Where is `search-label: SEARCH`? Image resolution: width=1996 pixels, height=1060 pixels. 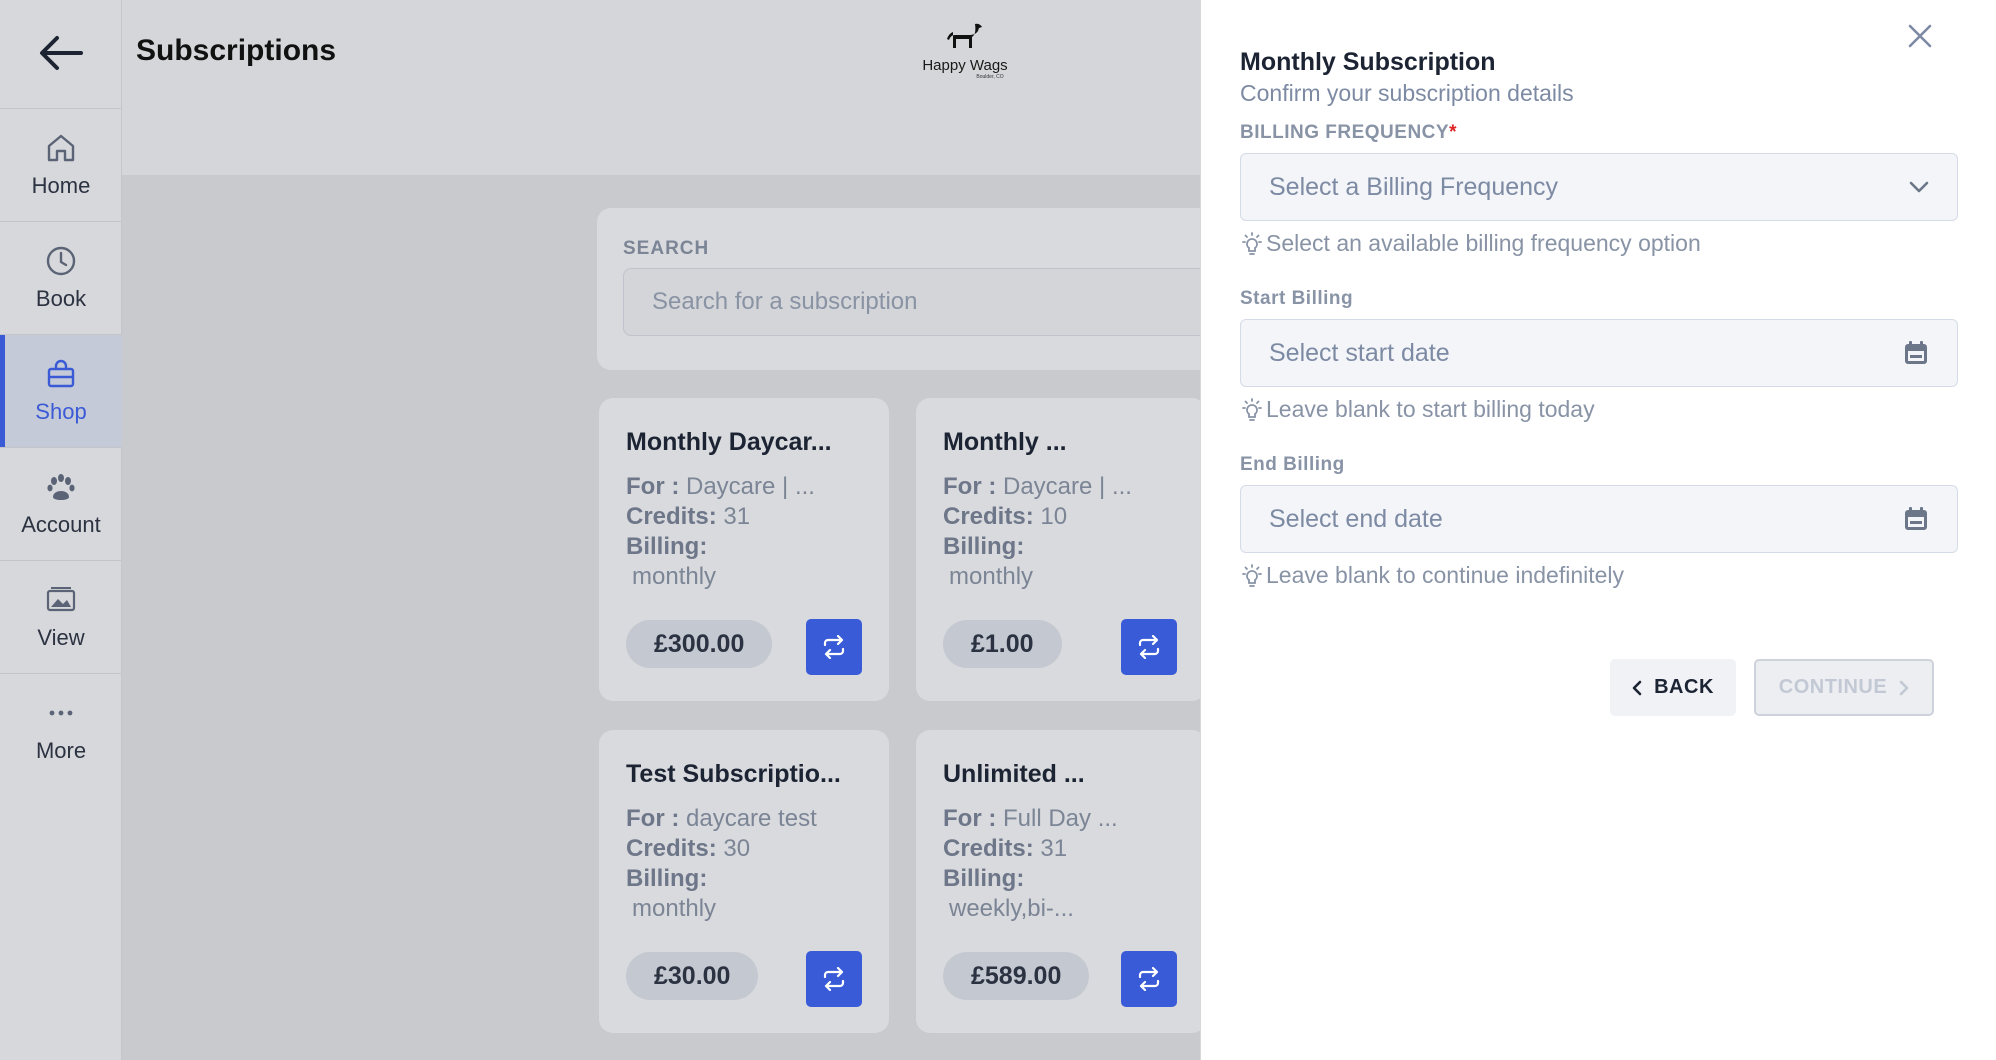 search-label: SEARCH is located at coordinates (666, 248).